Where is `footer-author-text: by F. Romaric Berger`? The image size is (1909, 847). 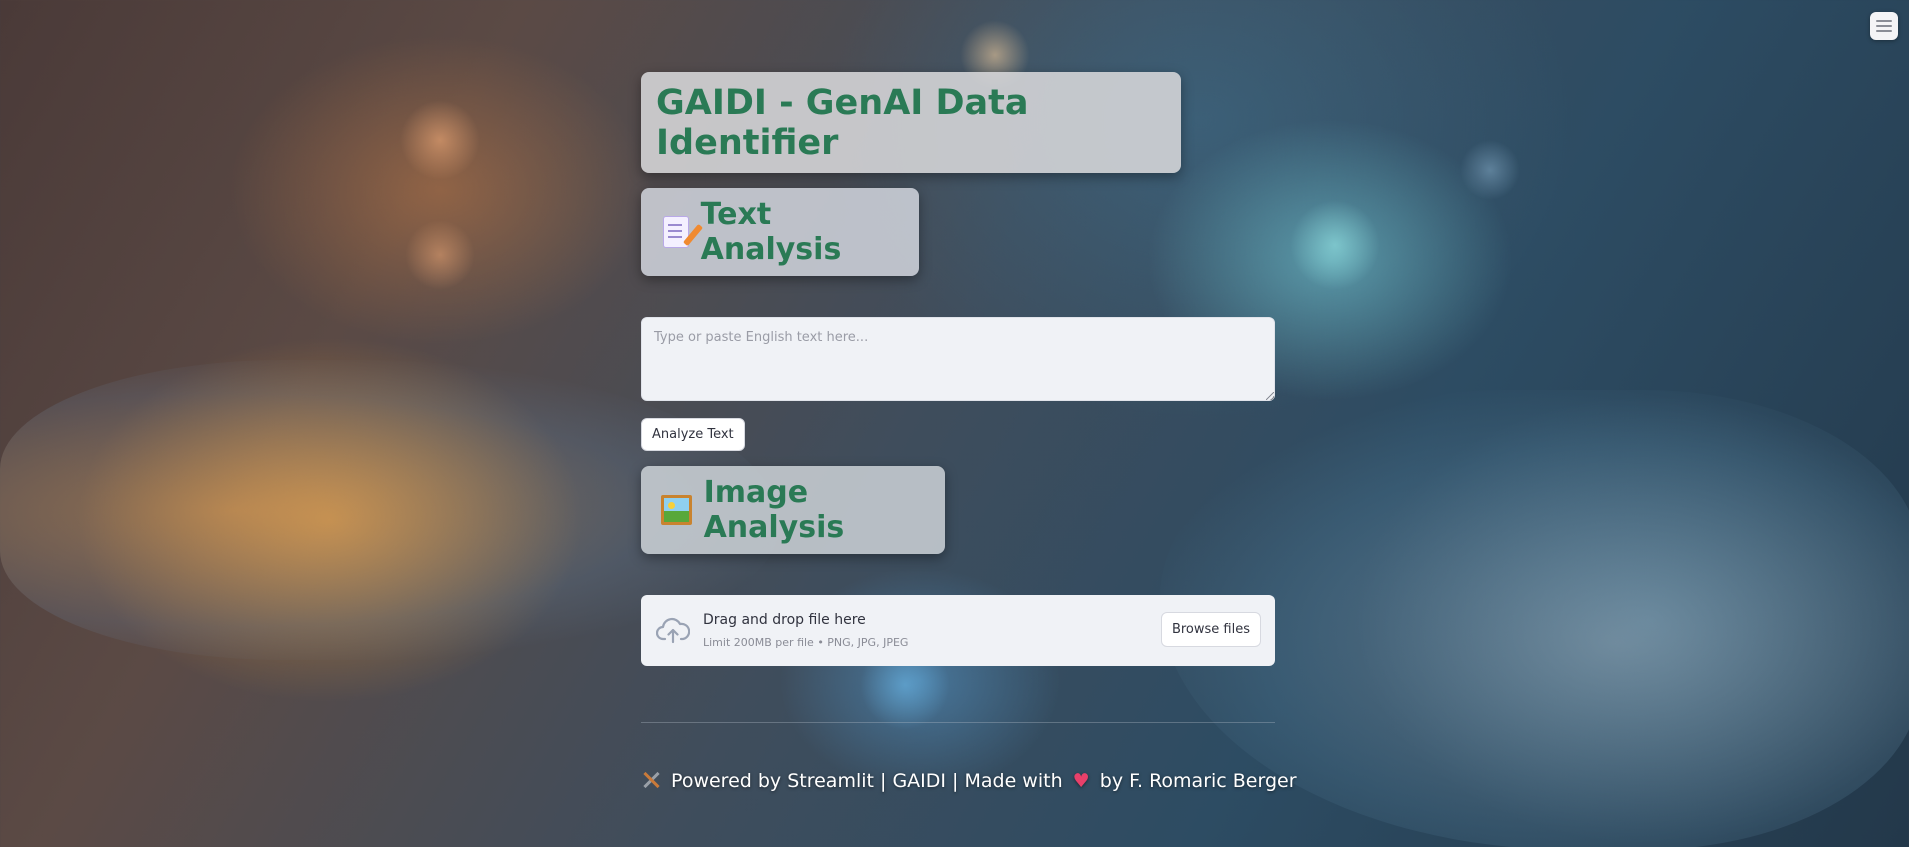 footer-author-text: by F. Romaric Berger is located at coordinates (1198, 781).